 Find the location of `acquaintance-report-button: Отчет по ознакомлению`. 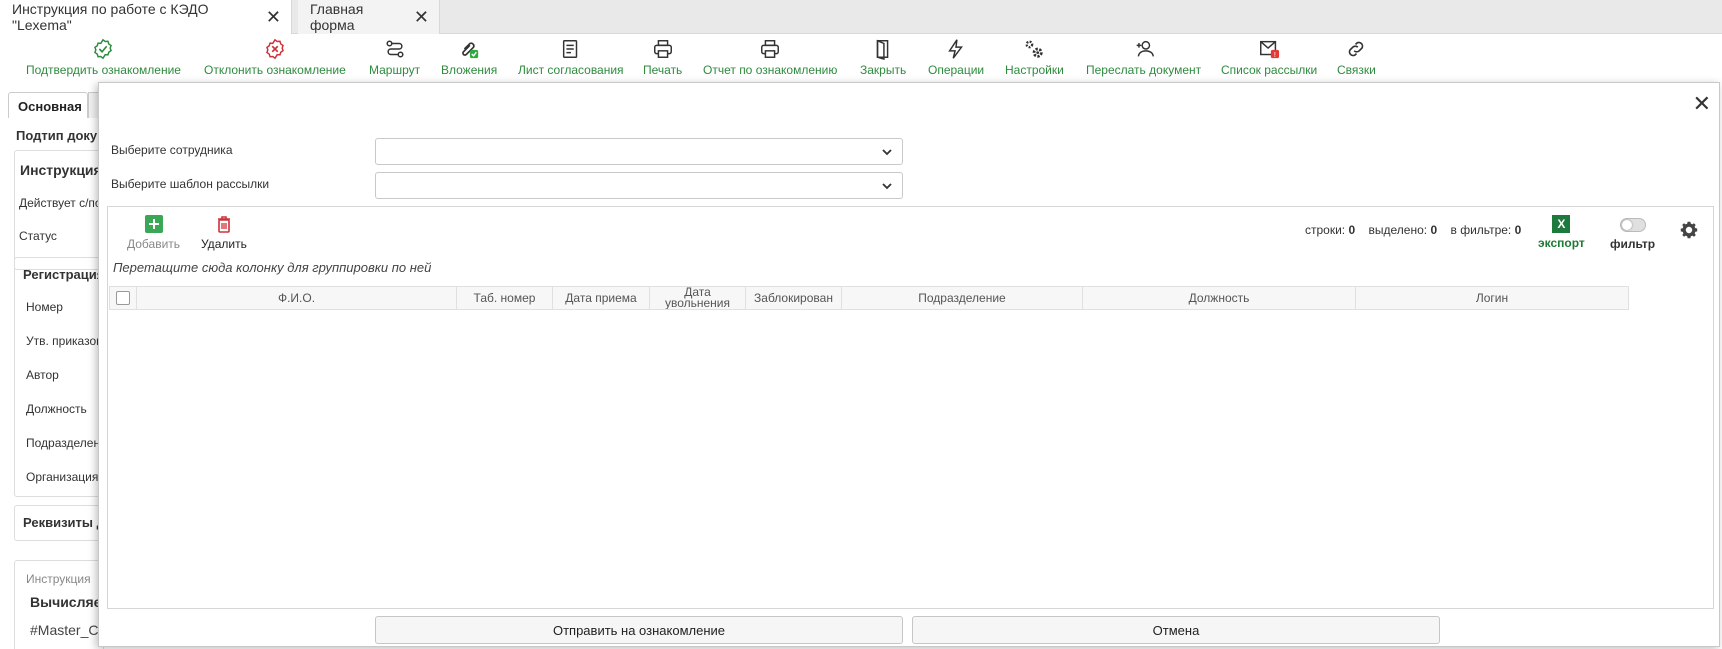

acquaintance-report-button: Отчет по ознакомлению is located at coordinates (770, 57).